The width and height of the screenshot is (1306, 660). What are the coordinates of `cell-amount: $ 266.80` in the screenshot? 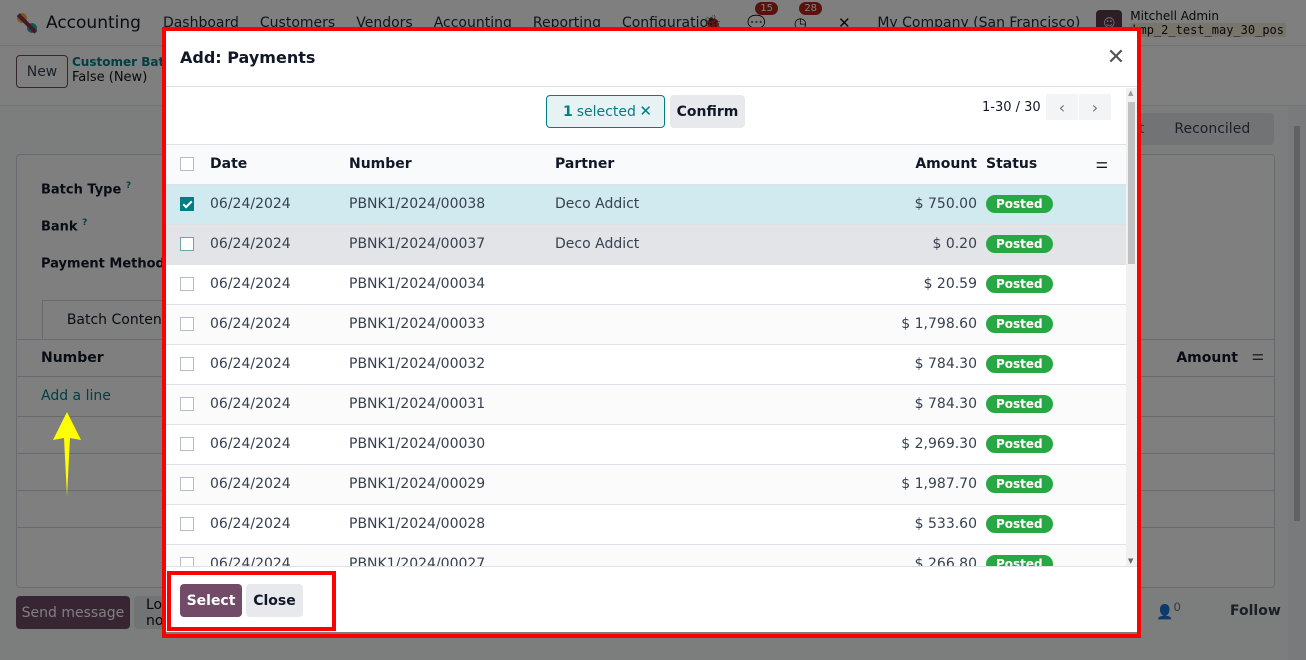 It's located at (945, 561).